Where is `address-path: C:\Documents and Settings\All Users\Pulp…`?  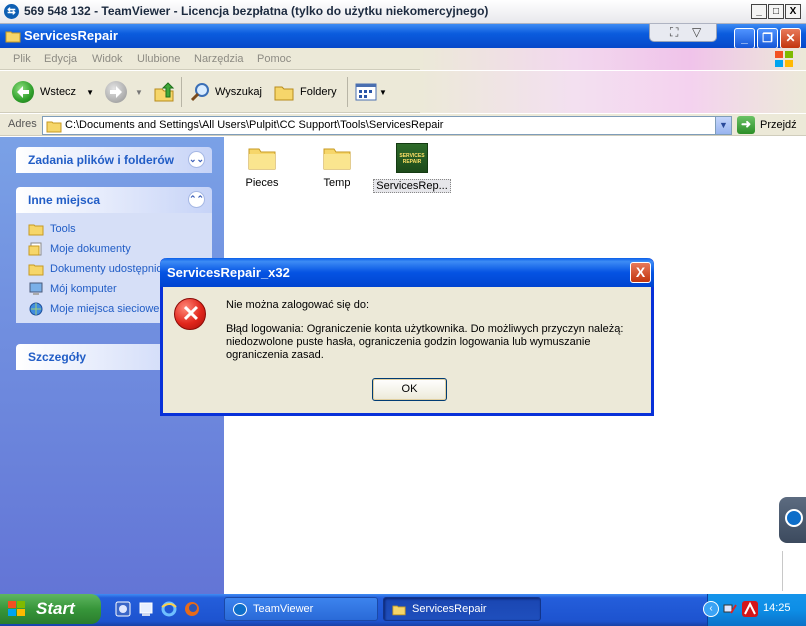
address-path: C:\Documents and Settings\All Users\Pulp… is located at coordinates (254, 125).